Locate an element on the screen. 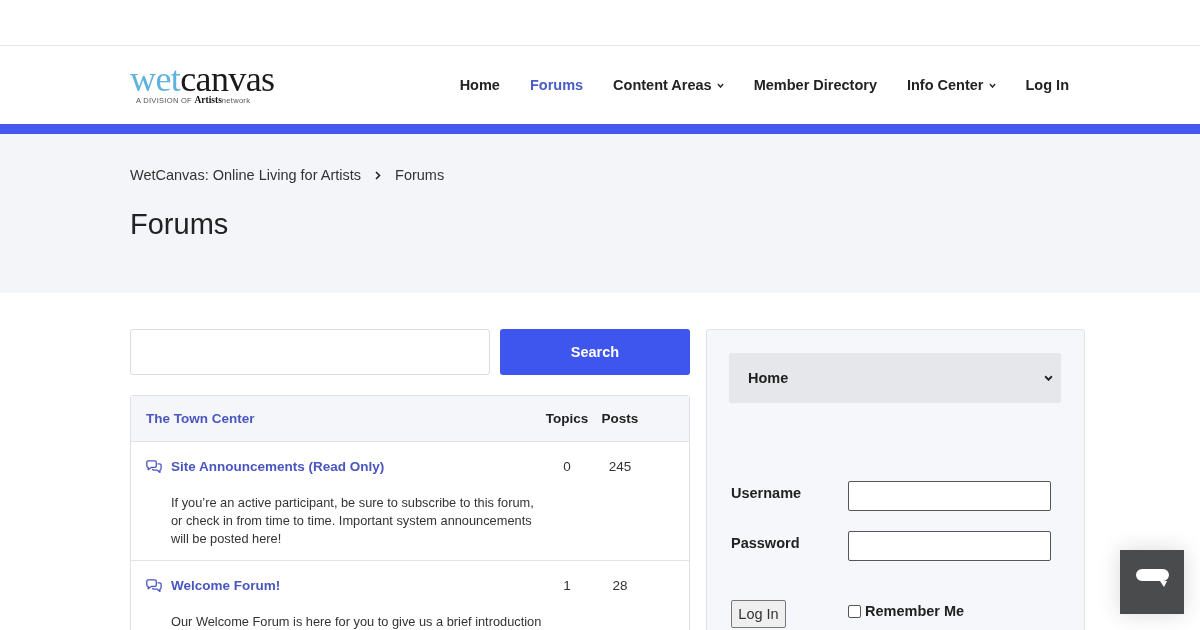  nav-link: Member Directory is located at coordinates (815, 85).